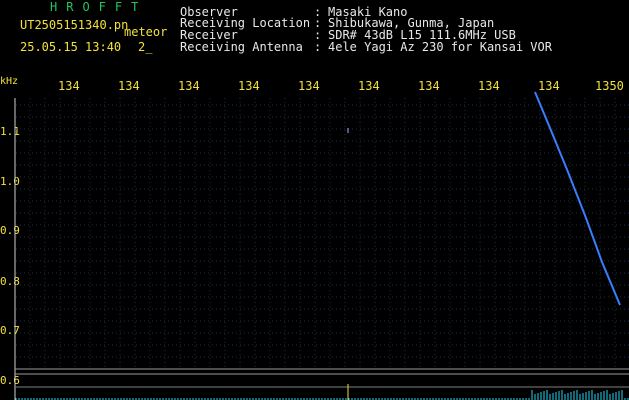 Image resolution: width=629 pixels, height=400 pixels. I want to click on signal-strength-strip, so click(322, 395).